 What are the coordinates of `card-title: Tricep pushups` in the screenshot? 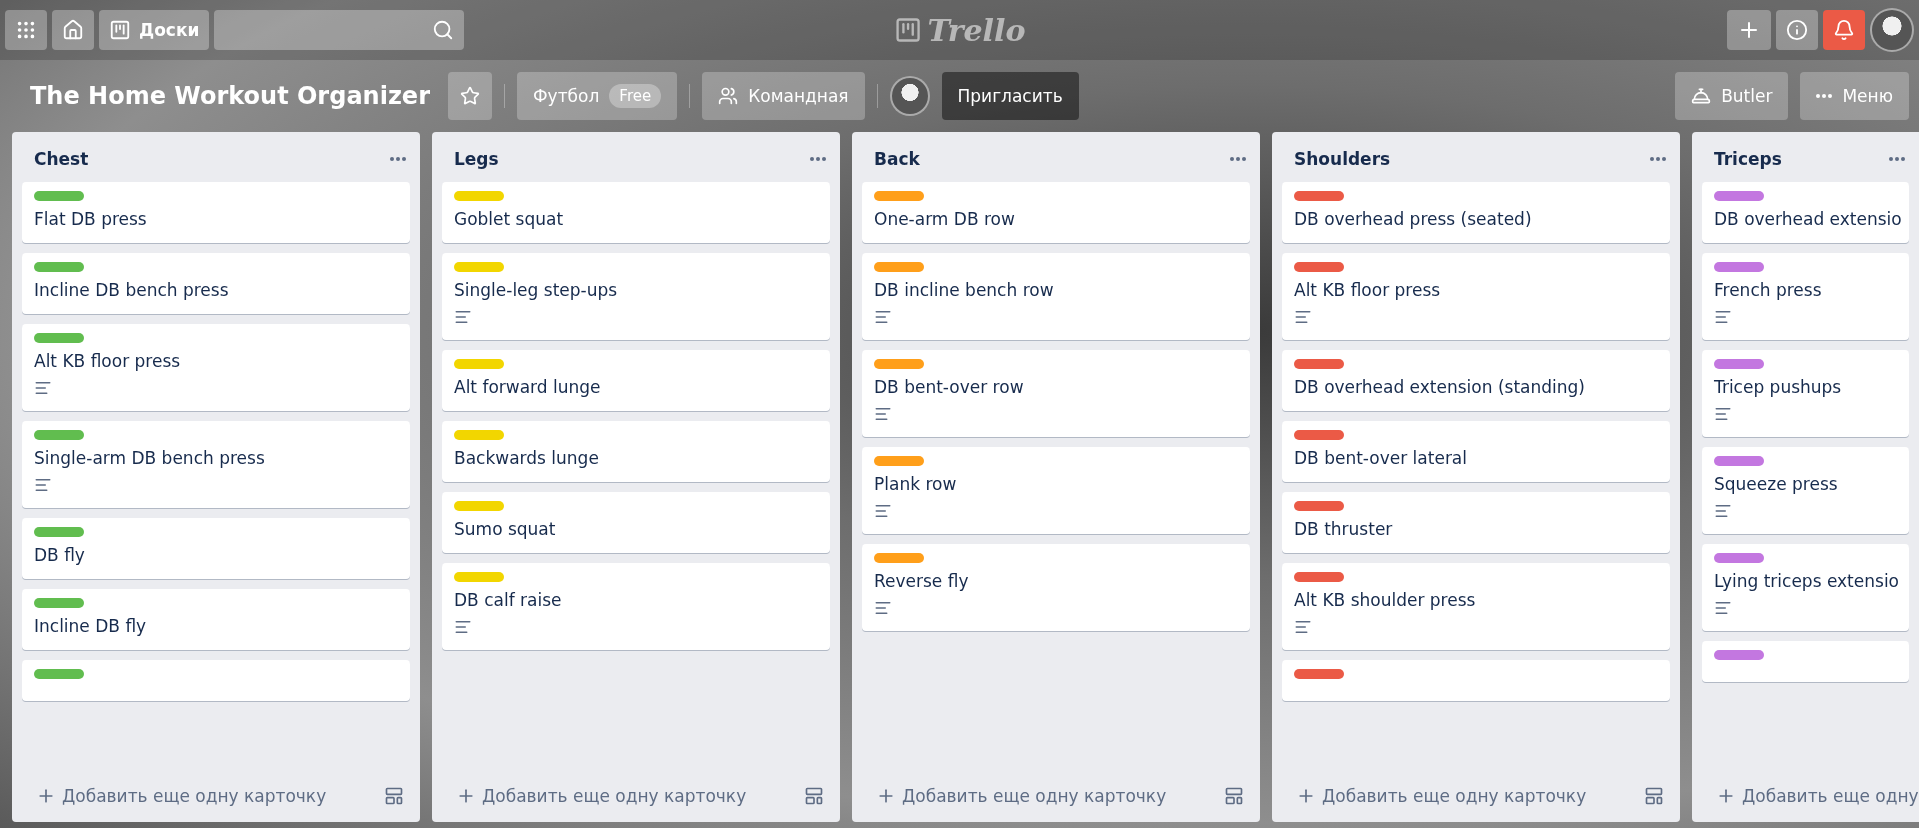 It's located at (1778, 387).